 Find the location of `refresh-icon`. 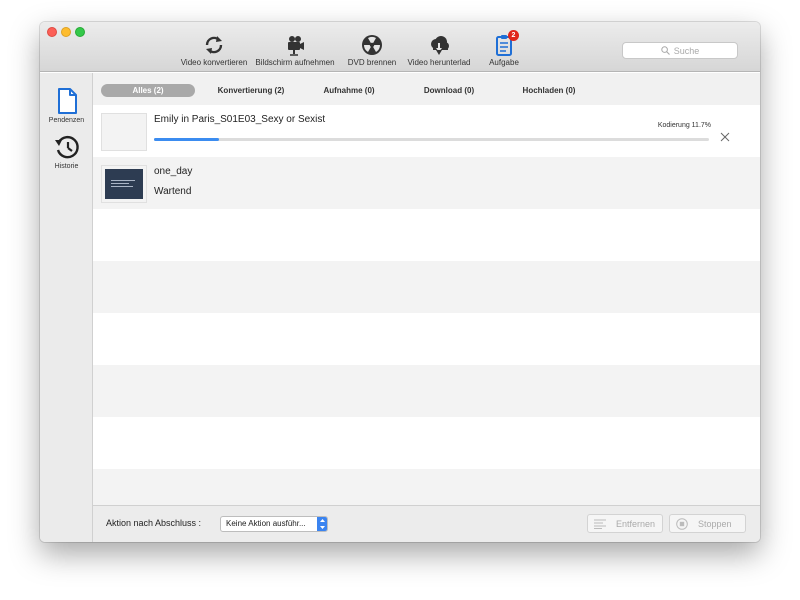

refresh-icon is located at coordinates (214, 45).